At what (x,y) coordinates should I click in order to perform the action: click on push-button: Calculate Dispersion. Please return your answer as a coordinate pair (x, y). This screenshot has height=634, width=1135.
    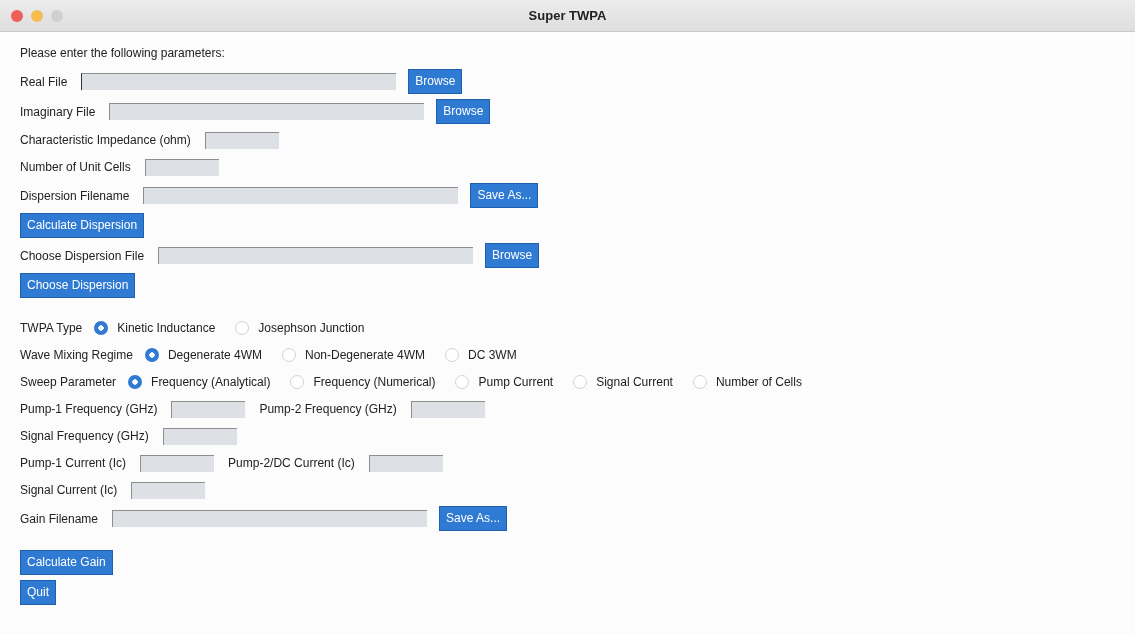
    Looking at the image, I should click on (82, 225).